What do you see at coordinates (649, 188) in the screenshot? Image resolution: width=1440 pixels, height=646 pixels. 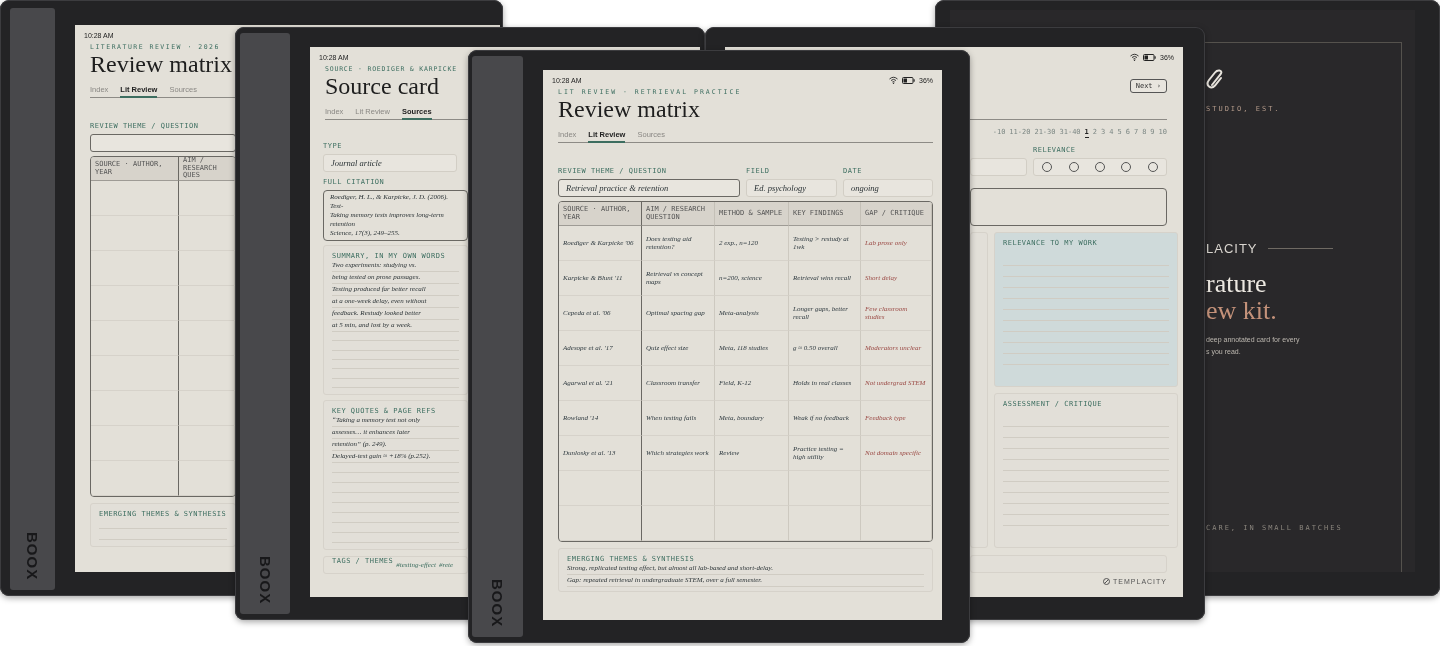 I see `text-field: Retrieval practice & retention` at bounding box center [649, 188].